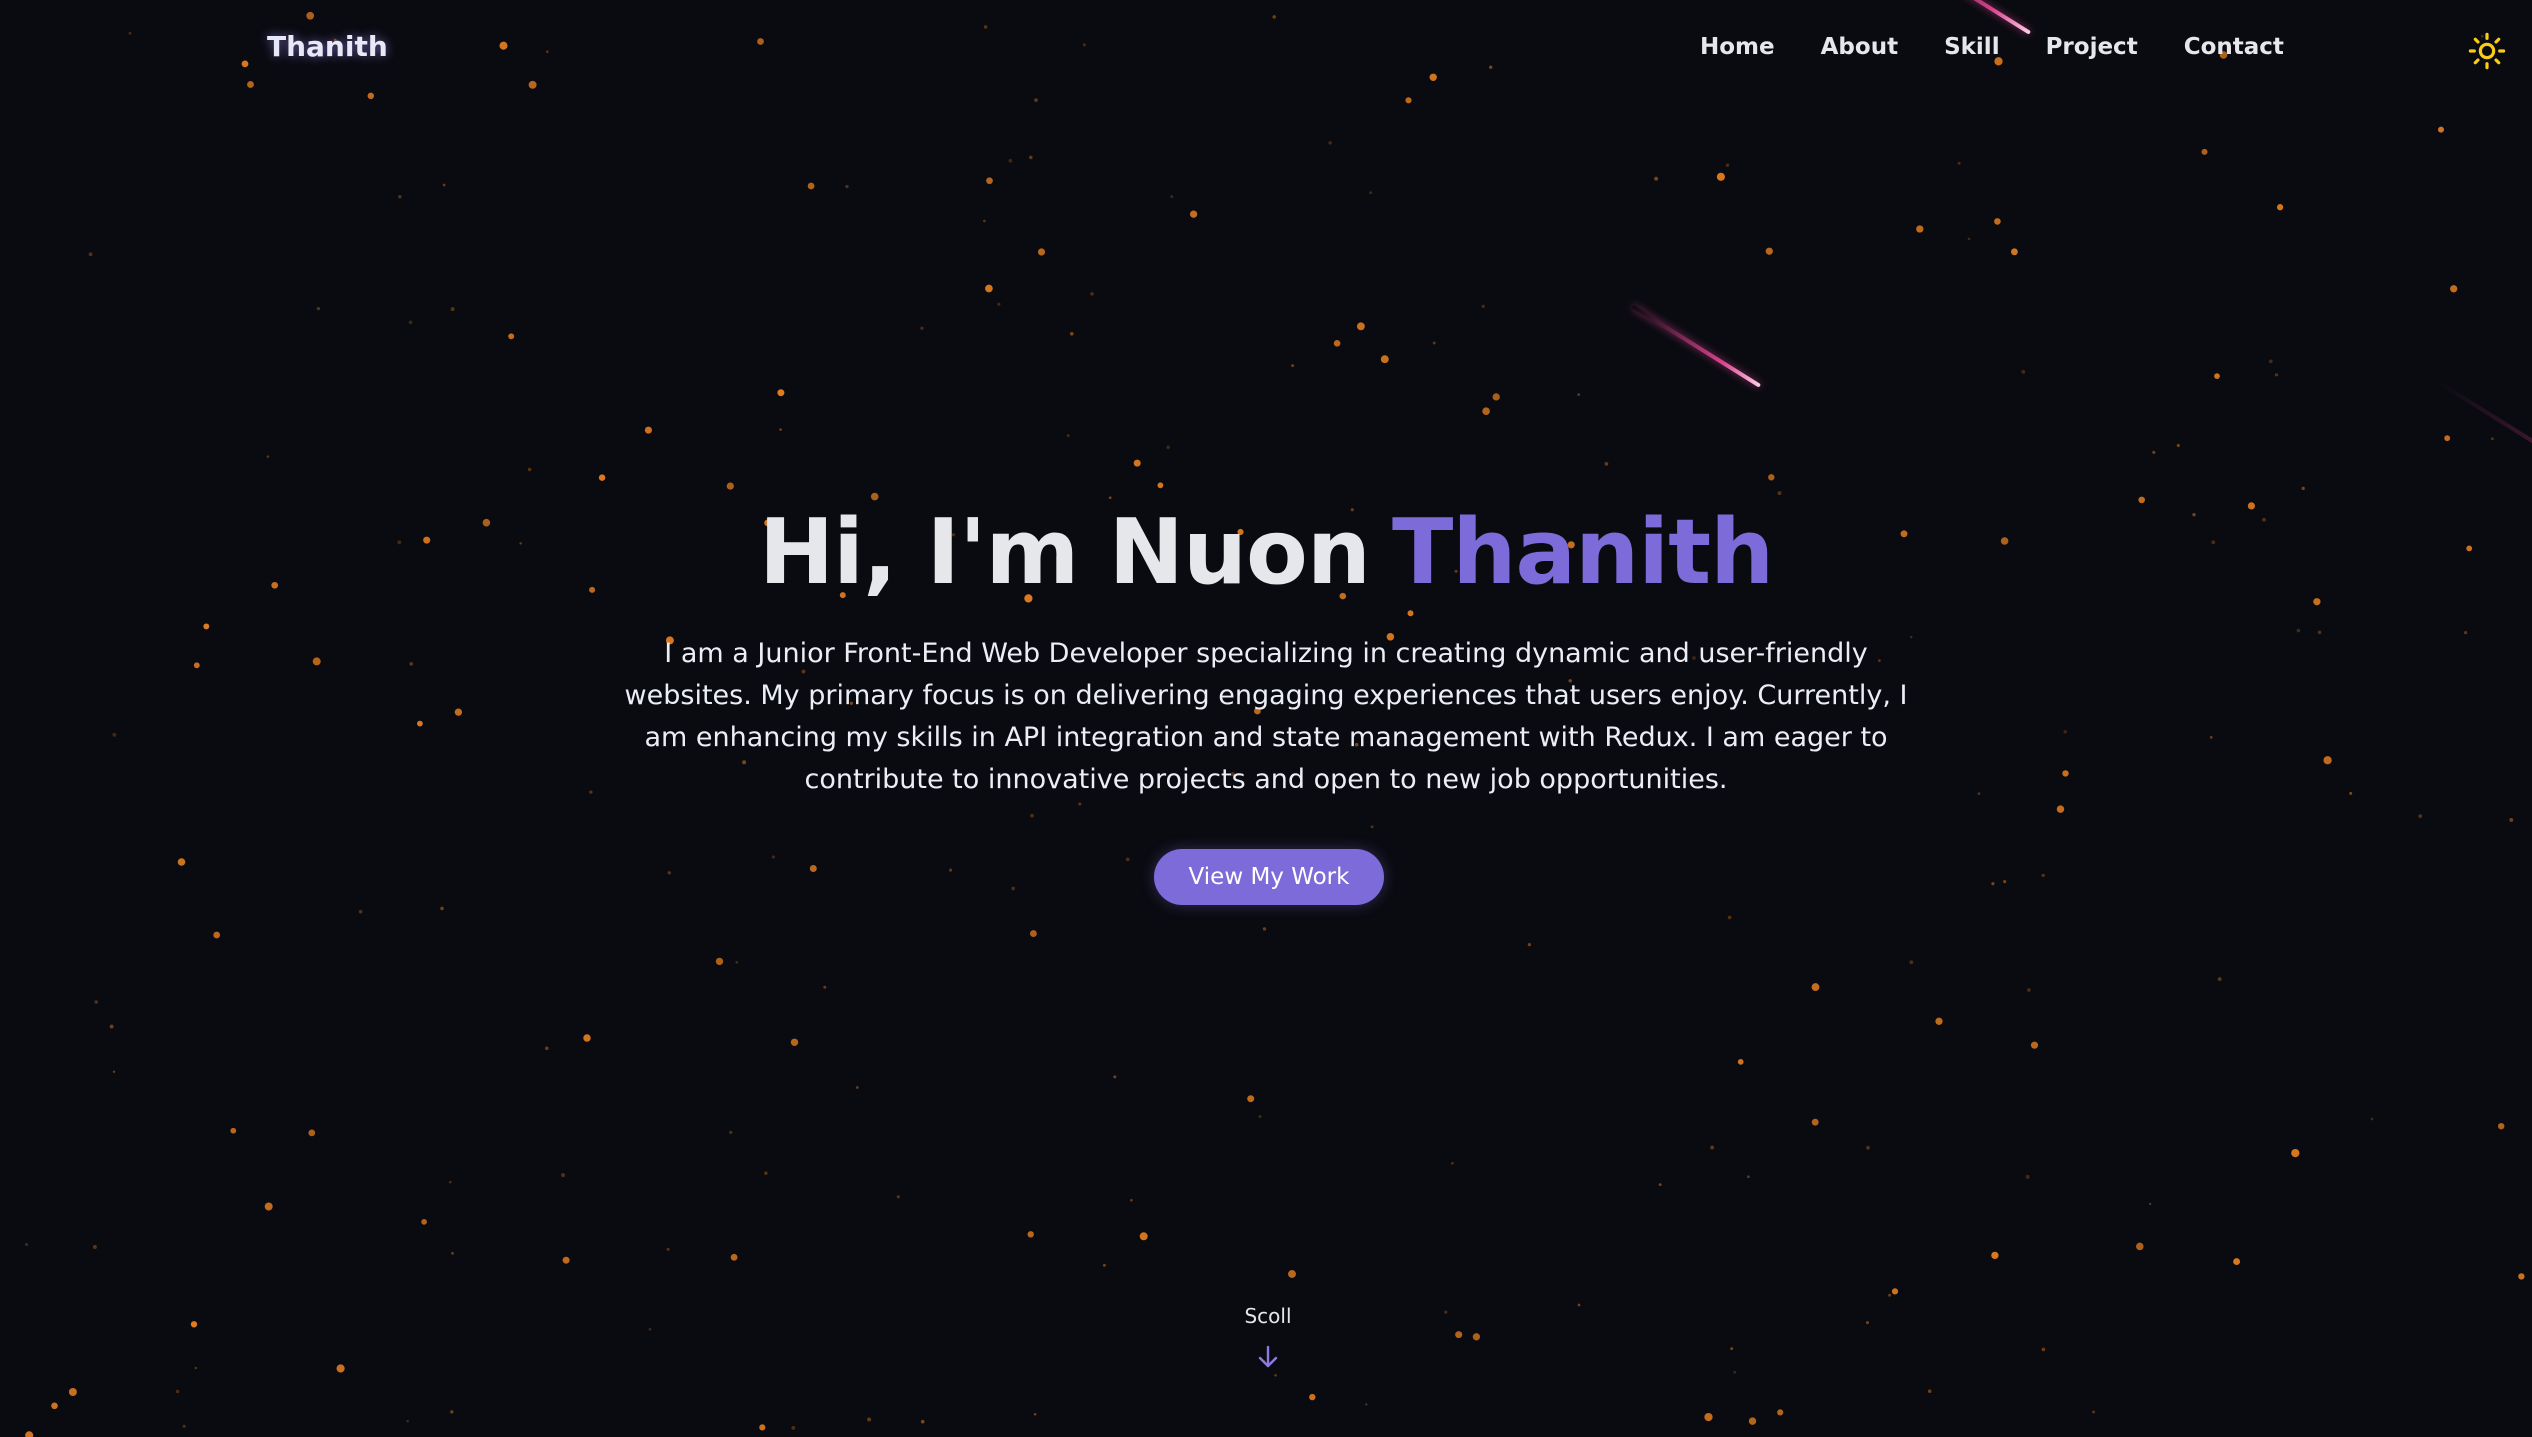 This screenshot has height=1437, width=2532. I want to click on hero-name-highlight: Thanith, so click(1582, 552).